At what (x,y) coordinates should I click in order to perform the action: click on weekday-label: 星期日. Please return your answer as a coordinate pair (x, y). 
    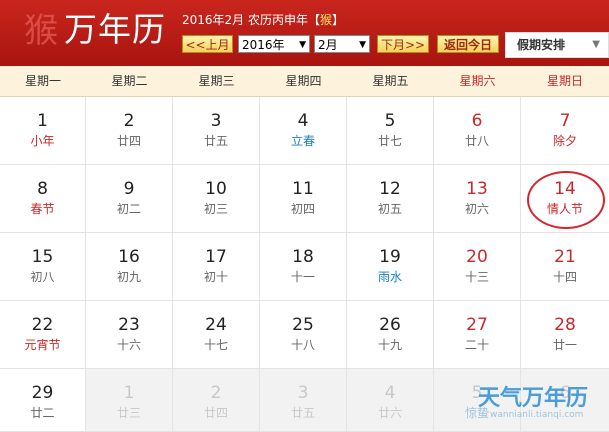
    Looking at the image, I should click on (564, 81).